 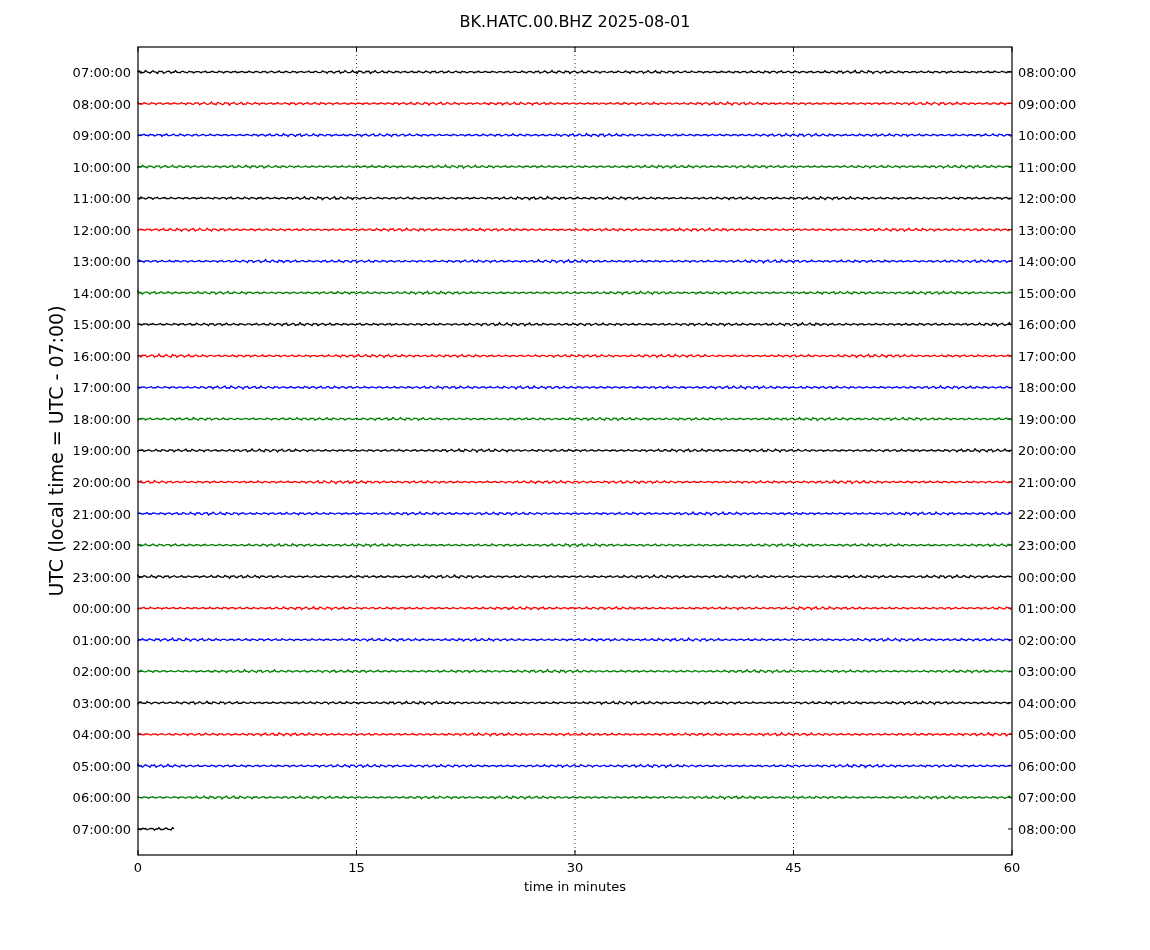 I want to click on x-tick-label: 0, so click(x=138, y=867).